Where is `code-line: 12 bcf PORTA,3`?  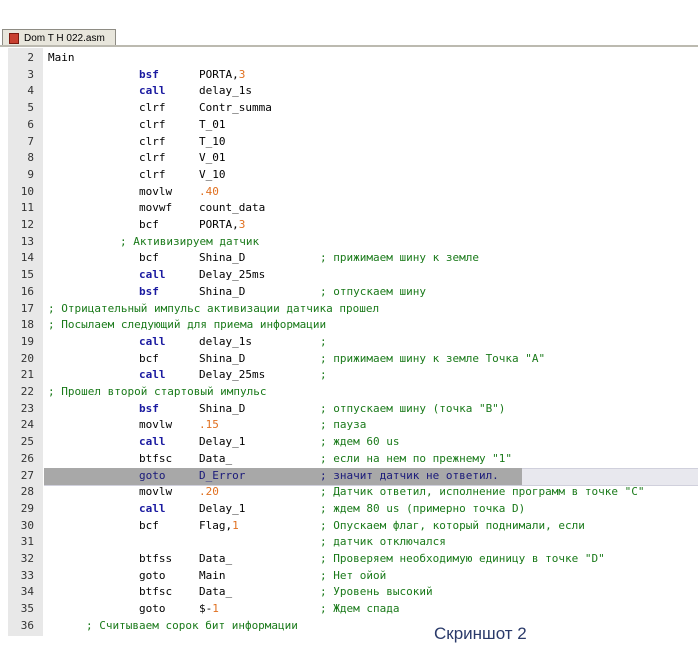 code-line: 12 bcf PORTA,3 is located at coordinates (349, 225).